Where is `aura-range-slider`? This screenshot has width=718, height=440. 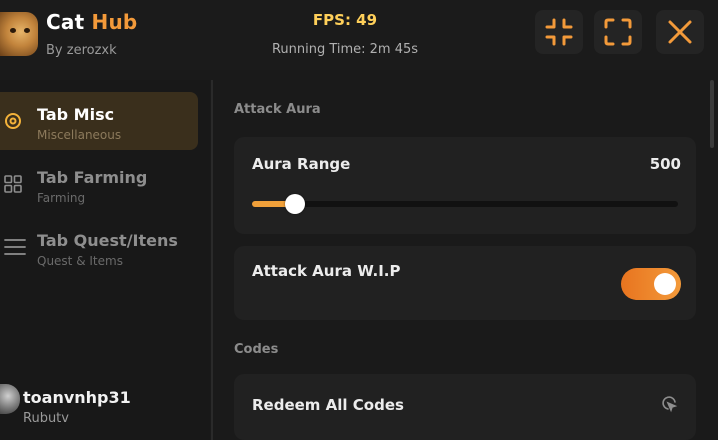
aura-range-slider is located at coordinates (465, 204).